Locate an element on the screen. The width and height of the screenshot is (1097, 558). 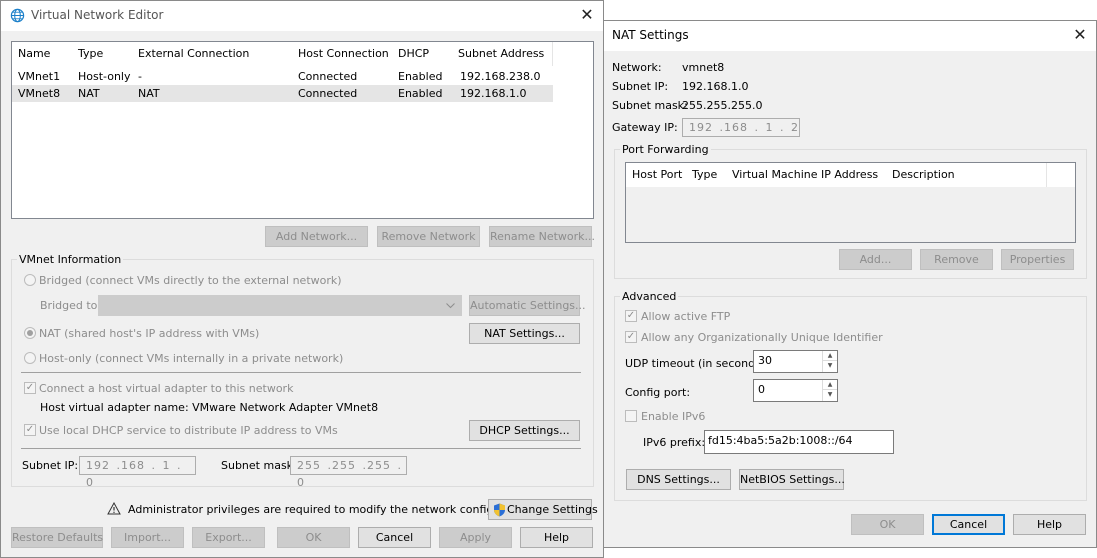
col-external-connection: External Connection is located at coordinates (212, 54).